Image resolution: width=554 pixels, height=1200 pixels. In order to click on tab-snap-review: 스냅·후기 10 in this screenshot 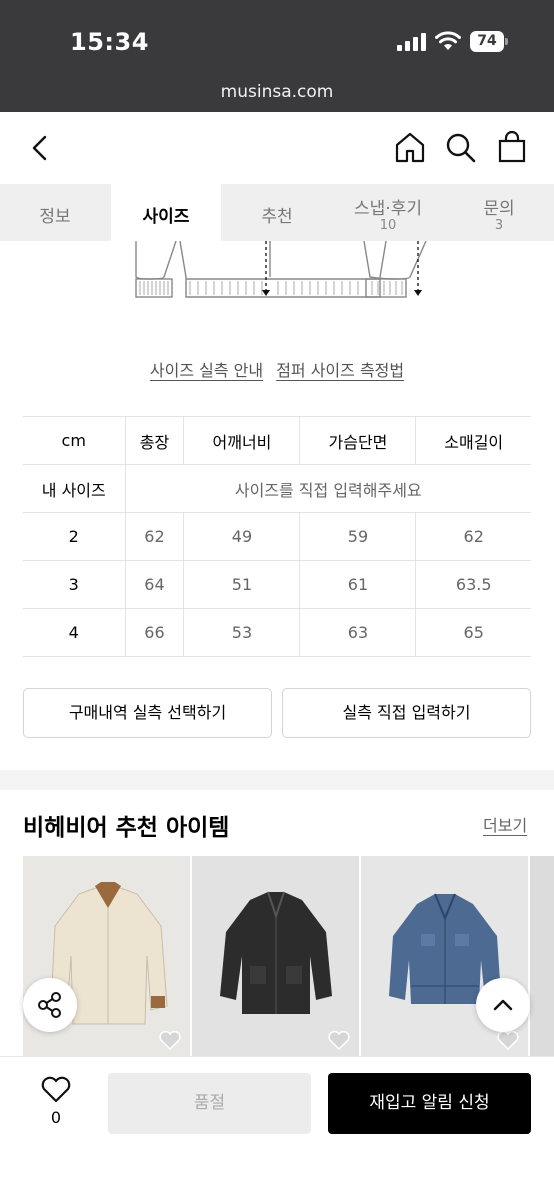, I will do `click(388, 212)`.